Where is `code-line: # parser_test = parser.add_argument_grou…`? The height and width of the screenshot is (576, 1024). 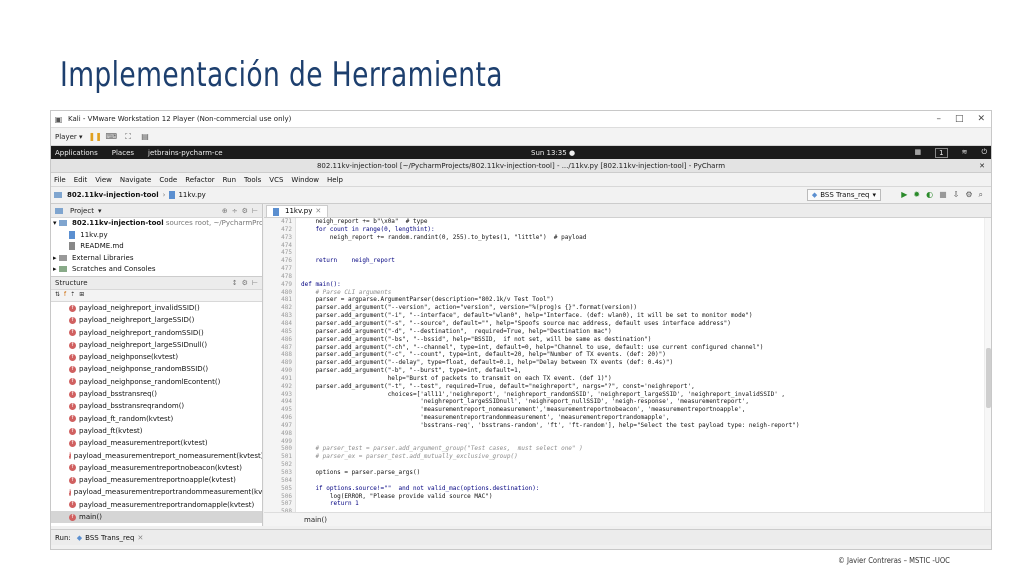 code-line: # parser_test = parser.add_argument_grou… is located at coordinates (643, 449).